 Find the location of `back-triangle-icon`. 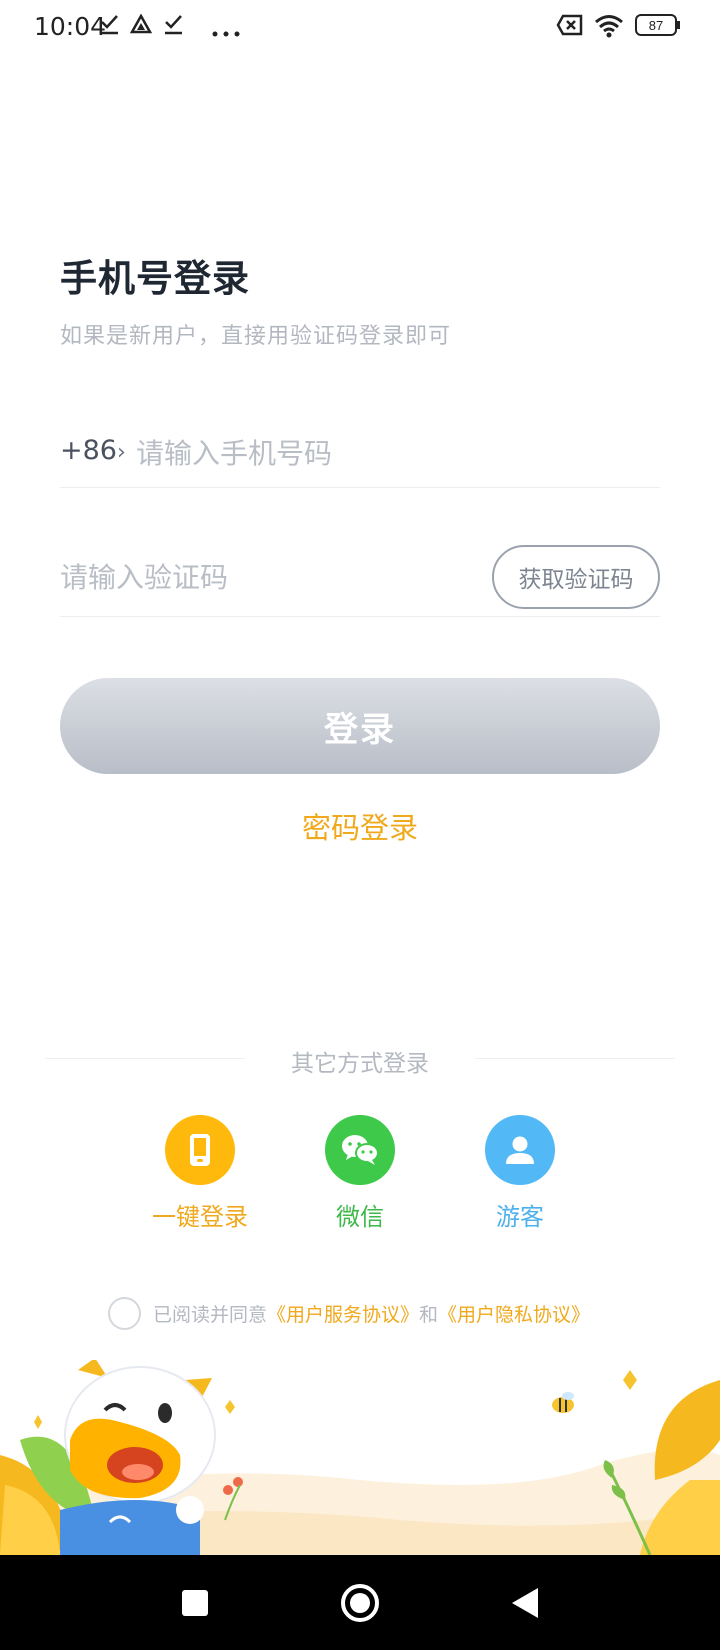

back-triangle-icon is located at coordinates (525, 1602).